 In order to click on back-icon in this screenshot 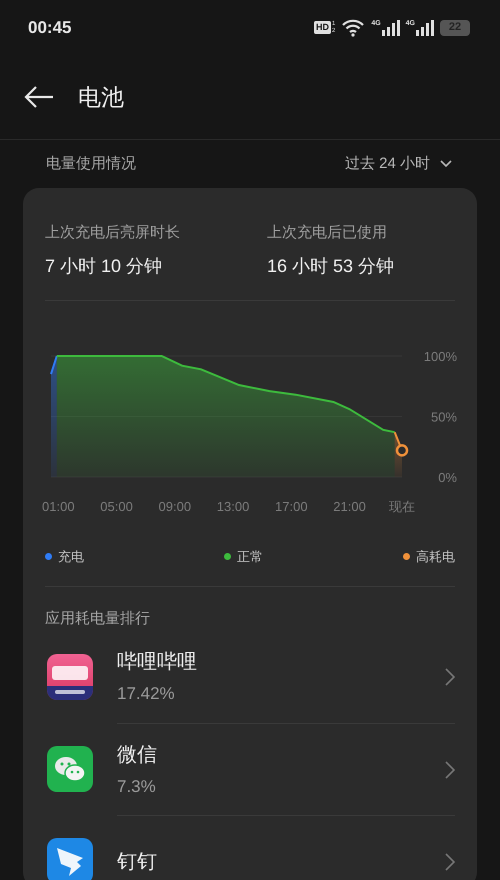, I will do `click(39, 97)`.